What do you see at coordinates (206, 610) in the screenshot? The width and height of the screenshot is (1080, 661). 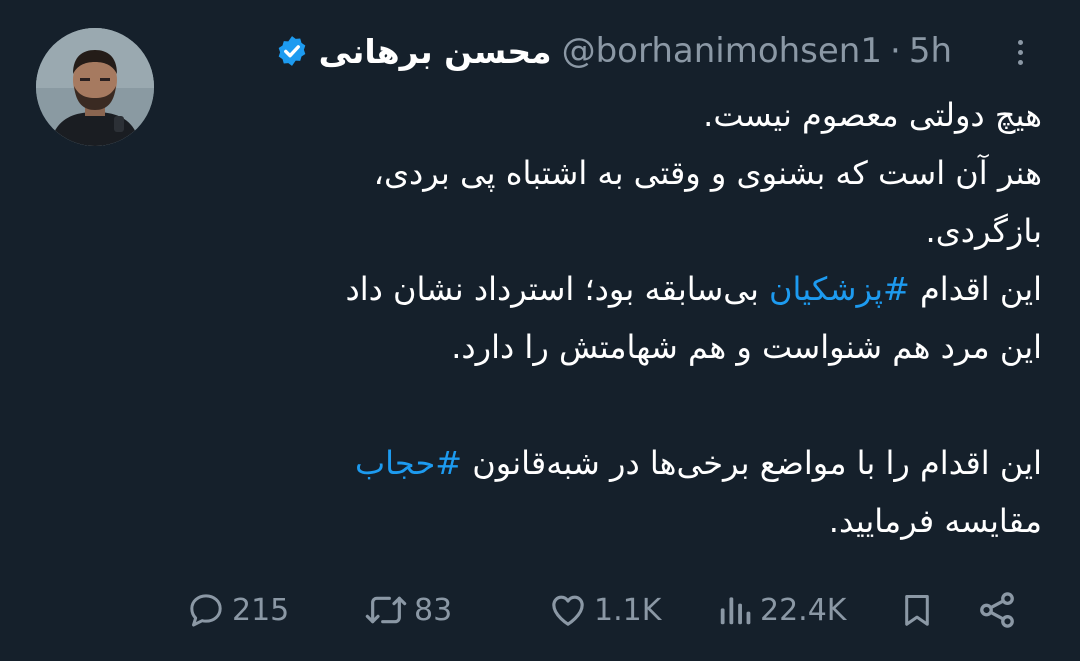 I see `reply-icon` at bounding box center [206, 610].